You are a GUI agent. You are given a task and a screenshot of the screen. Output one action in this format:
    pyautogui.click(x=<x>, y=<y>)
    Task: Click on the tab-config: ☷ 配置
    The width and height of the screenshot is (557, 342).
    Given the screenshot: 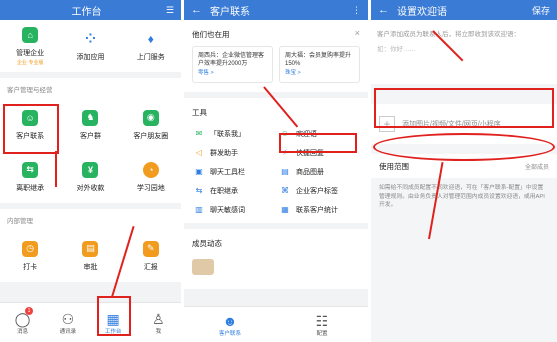 What is the action you would take?
    pyautogui.click(x=322, y=324)
    